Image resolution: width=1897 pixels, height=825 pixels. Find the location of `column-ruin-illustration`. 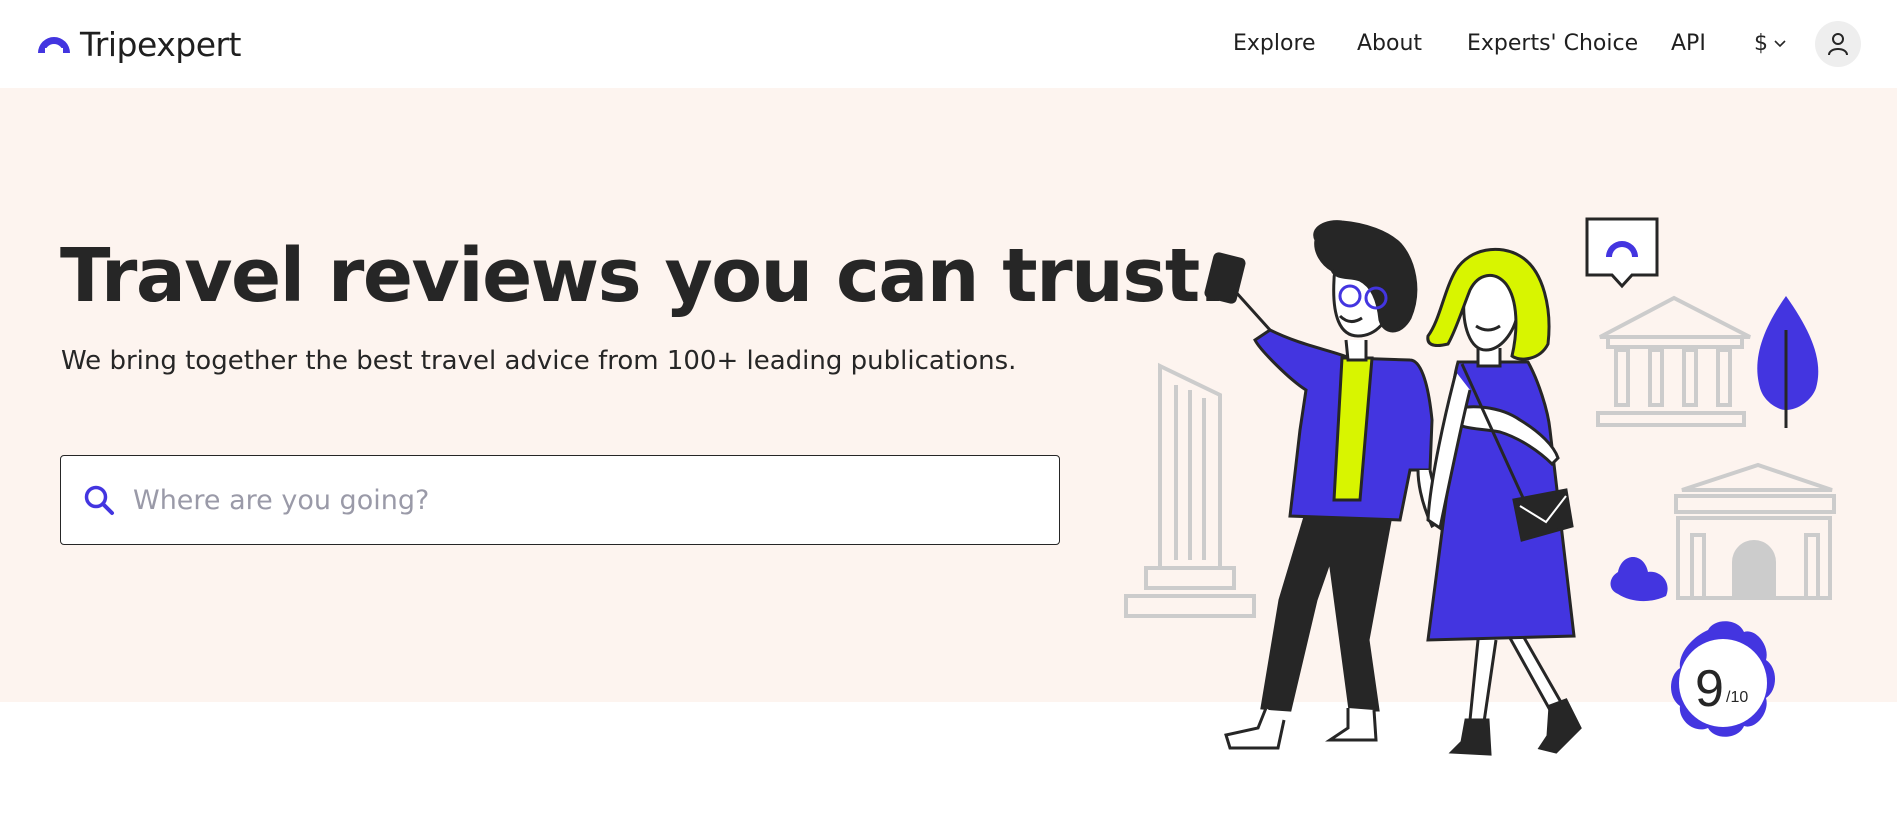

column-ruin-illustration is located at coordinates (1190, 490).